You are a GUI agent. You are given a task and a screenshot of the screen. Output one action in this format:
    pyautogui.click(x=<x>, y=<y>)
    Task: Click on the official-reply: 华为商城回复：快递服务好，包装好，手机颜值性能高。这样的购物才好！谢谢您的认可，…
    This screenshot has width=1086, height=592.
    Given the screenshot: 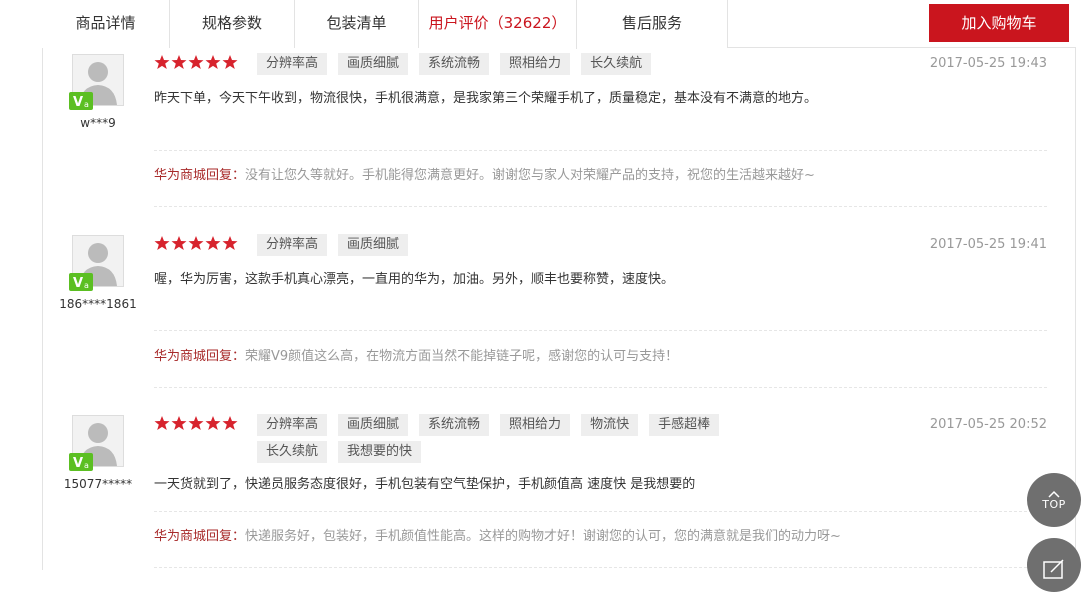 What is the action you would take?
    pyautogui.click(x=497, y=534)
    